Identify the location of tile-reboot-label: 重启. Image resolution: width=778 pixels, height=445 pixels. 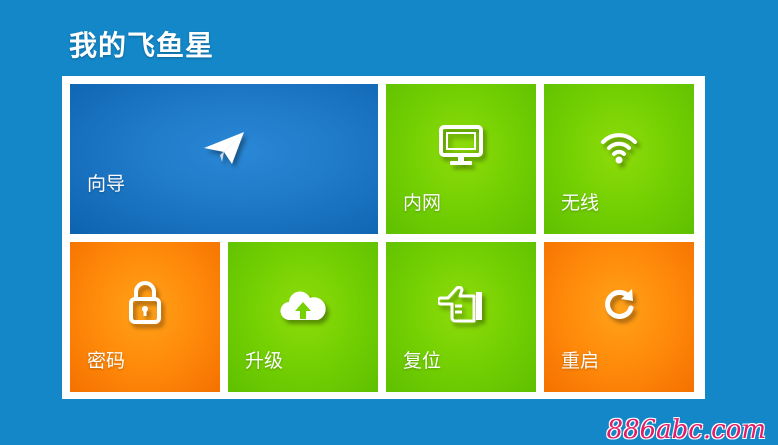
(580, 361).